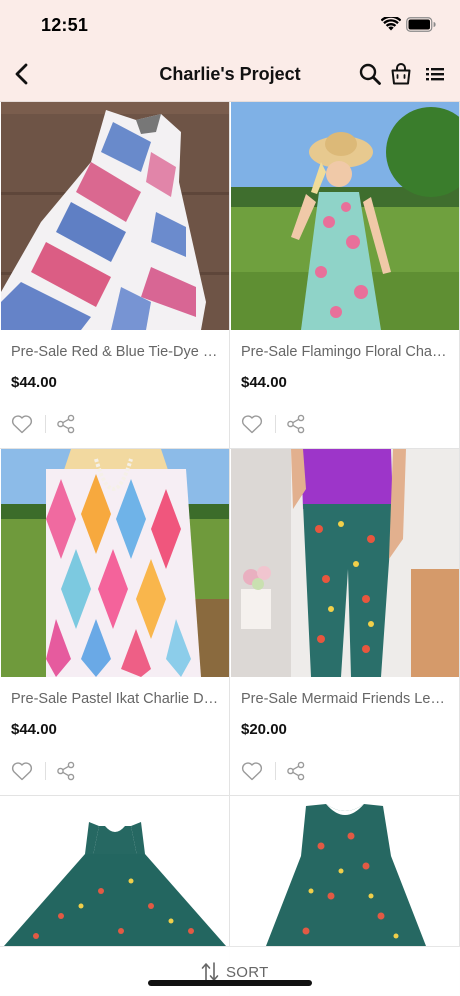  What do you see at coordinates (391, 24) in the screenshot?
I see `wifi-icon` at bounding box center [391, 24].